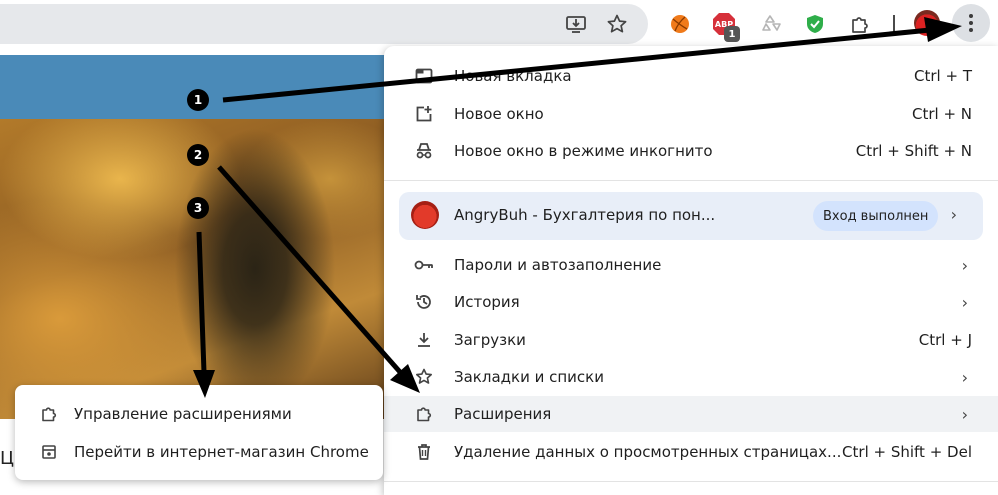 Image resolution: width=998 pixels, height=495 pixels. What do you see at coordinates (221, 452) in the screenshot?
I see `submenu-item-label: Перейти в интернет-магазин Chrome` at bounding box center [221, 452].